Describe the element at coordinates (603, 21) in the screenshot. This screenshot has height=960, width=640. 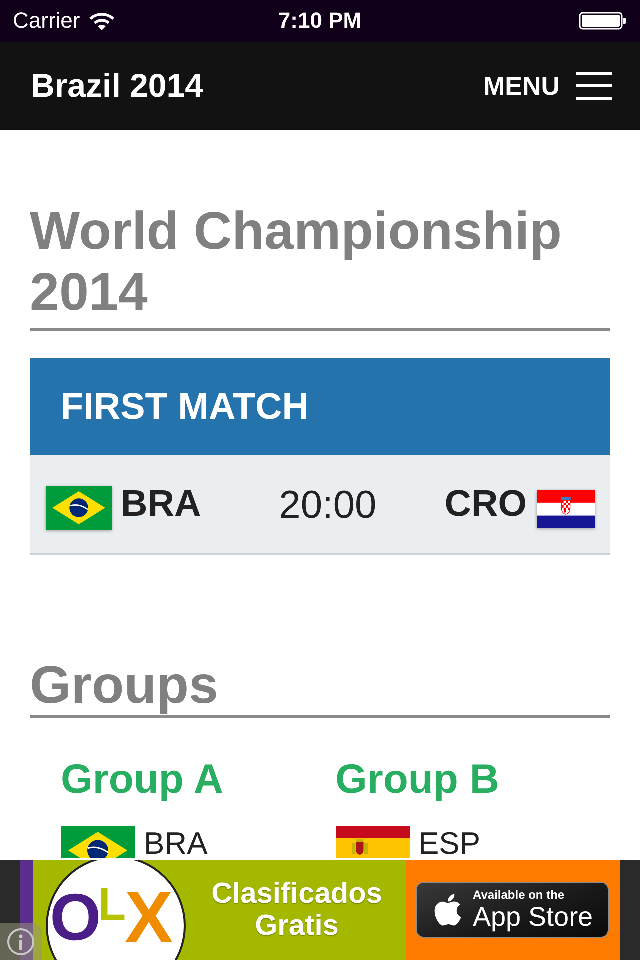
I see `battery-icon` at that location.